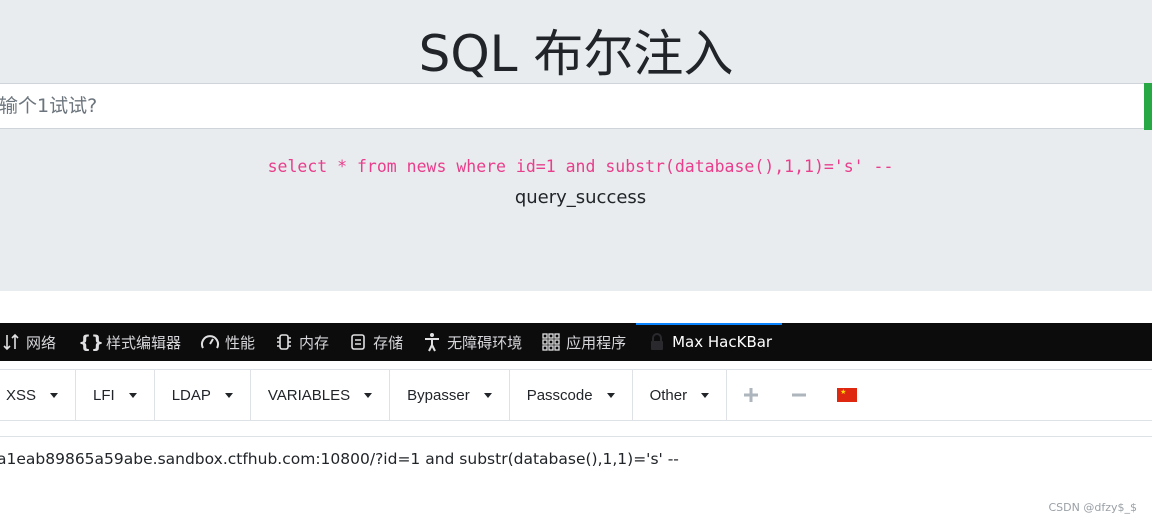  Describe the element at coordinates (91, 342) in the screenshot. I see `braces-icon: {}` at that location.